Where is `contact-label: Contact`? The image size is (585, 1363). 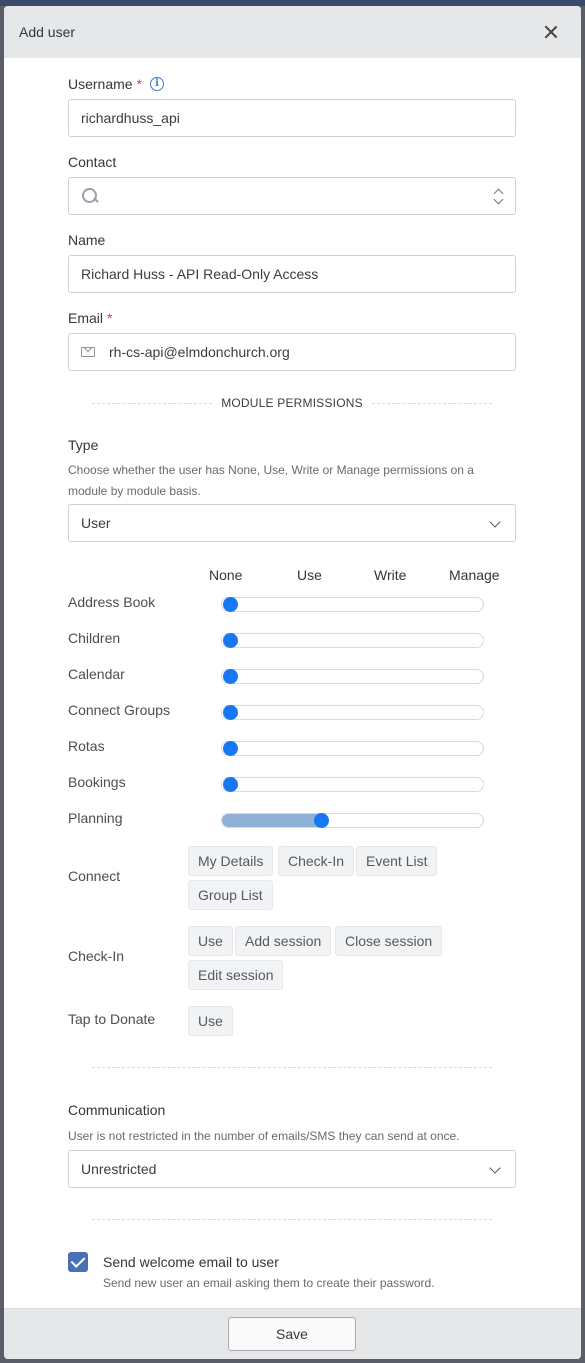
contact-label: Contact is located at coordinates (92, 162).